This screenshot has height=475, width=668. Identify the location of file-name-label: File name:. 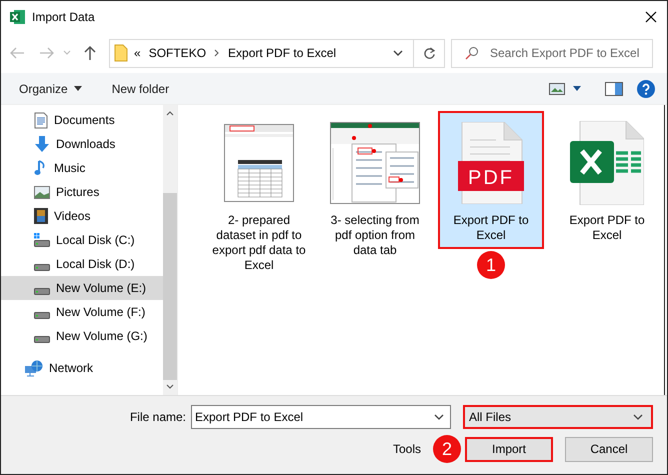
(158, 417).